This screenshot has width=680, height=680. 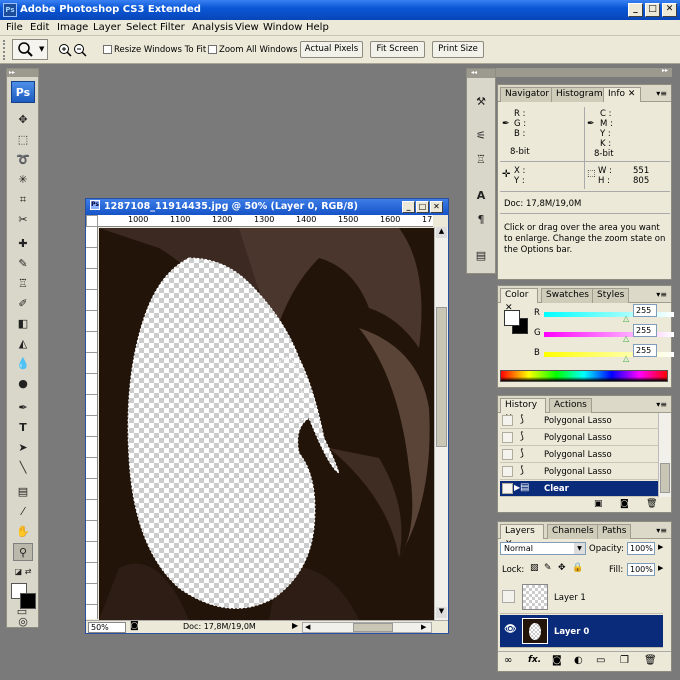 What do you see at coordinates (645, 330) in the screenshot?
I see `channel-g-value: 255` at bounding box center [645, 330].